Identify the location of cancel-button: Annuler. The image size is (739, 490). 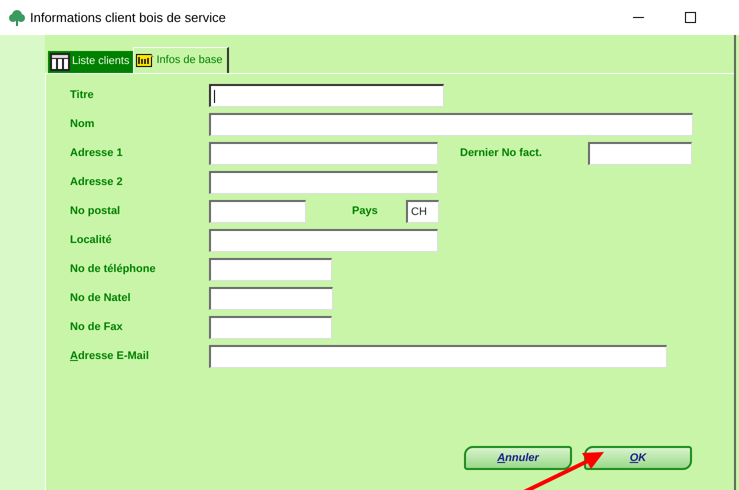
(518, 458).